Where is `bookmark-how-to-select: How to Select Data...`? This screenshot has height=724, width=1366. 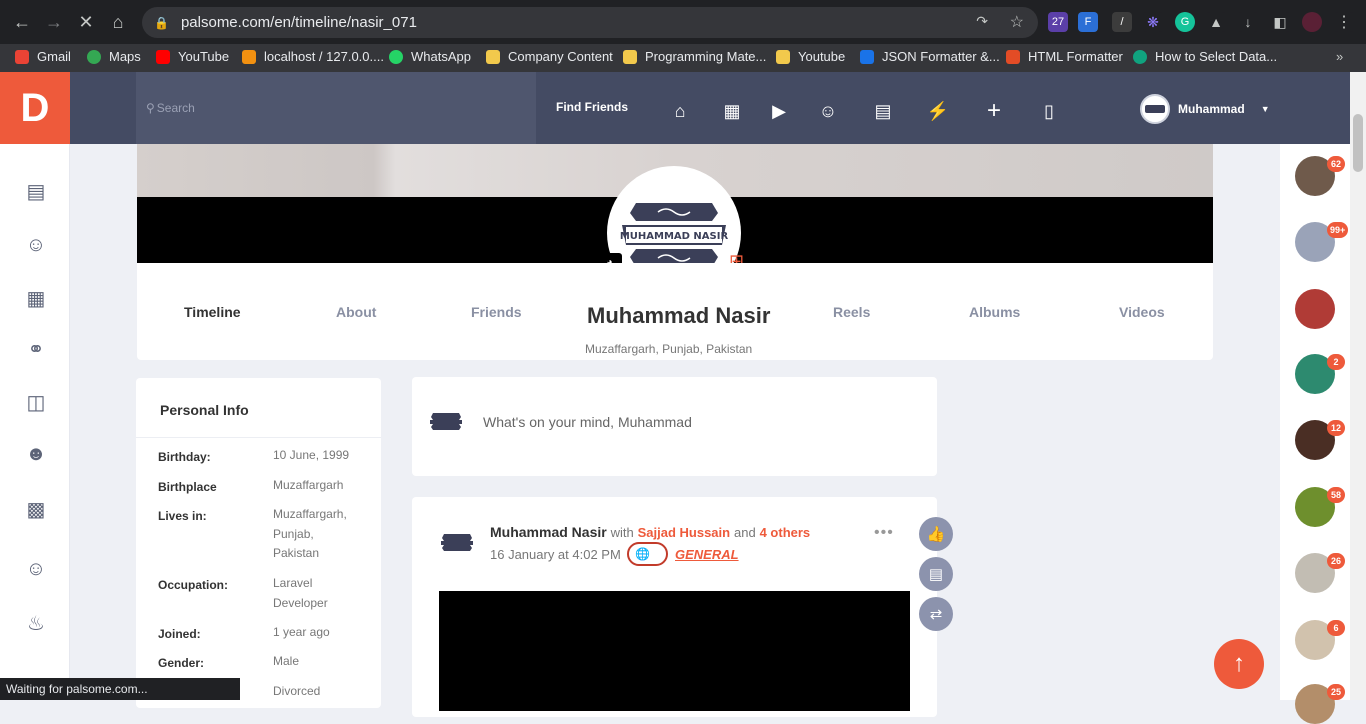
bookmark-how-to-select: How to Select Data... is located at coordinates (1205, 56).